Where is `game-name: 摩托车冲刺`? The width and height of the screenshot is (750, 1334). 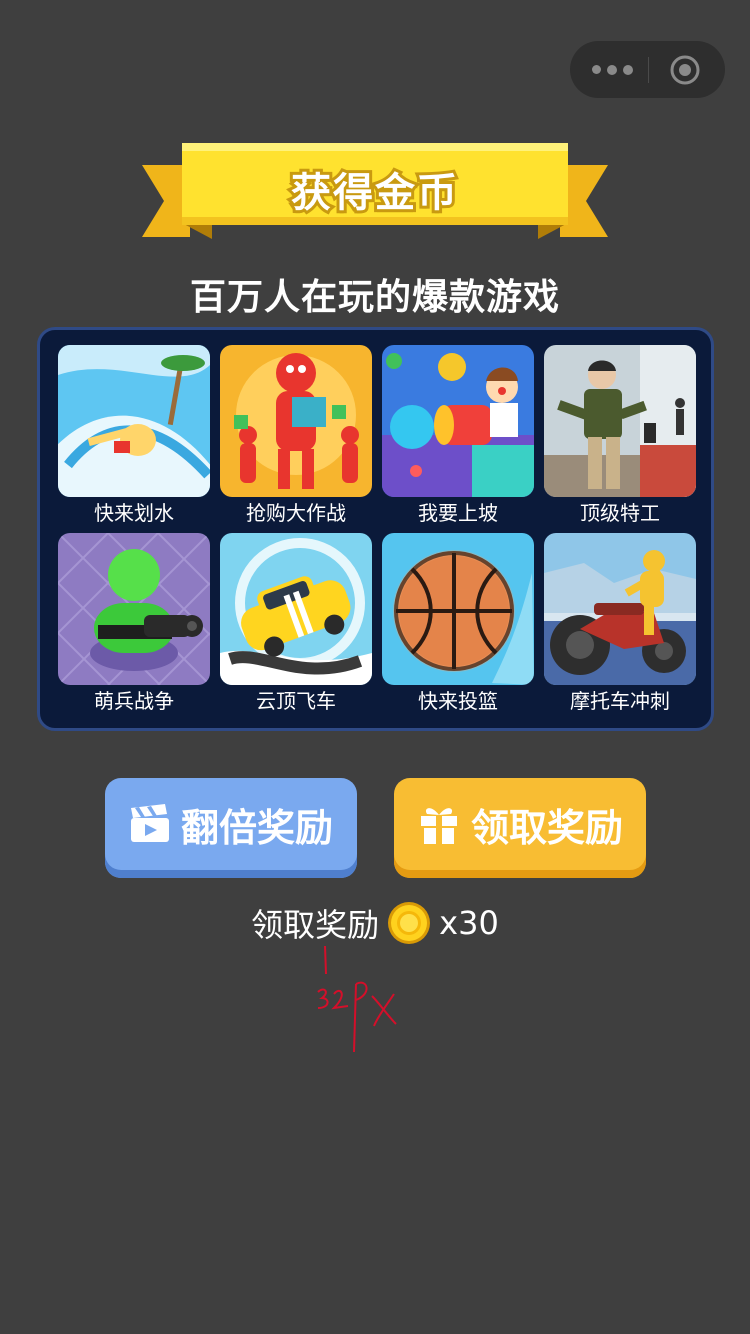 game-name: 摩托车冲刺 is located at coordinates (620, 701).